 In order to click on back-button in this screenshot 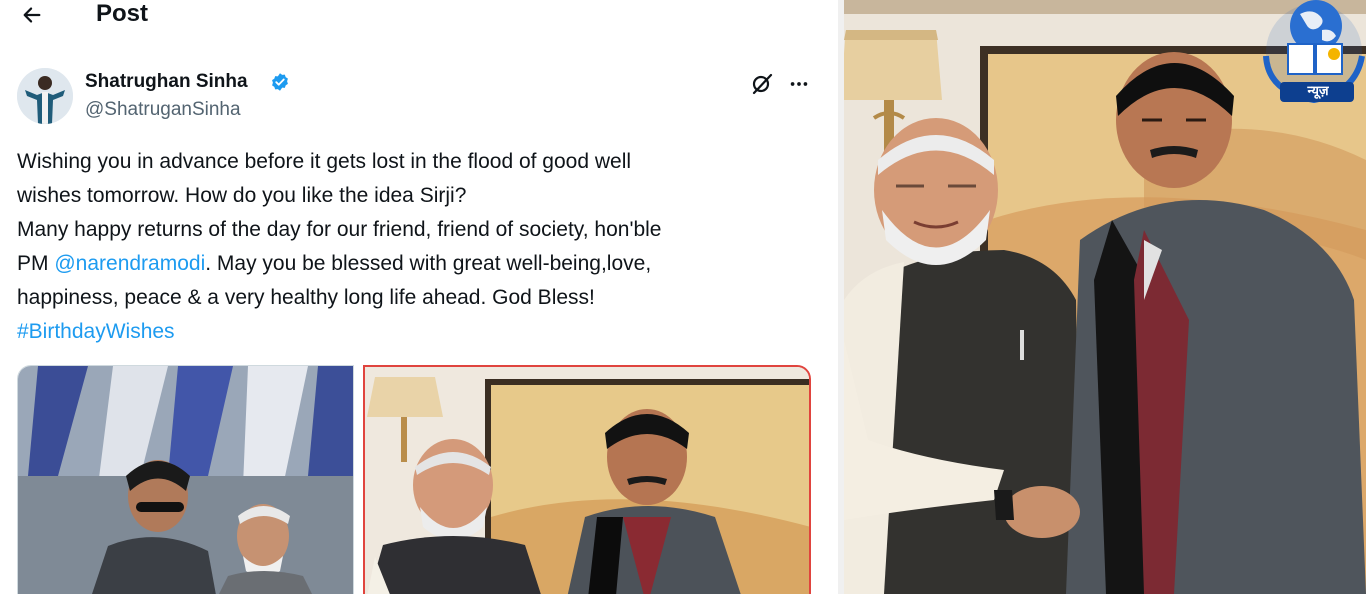, I will do `click(32, 15)`.